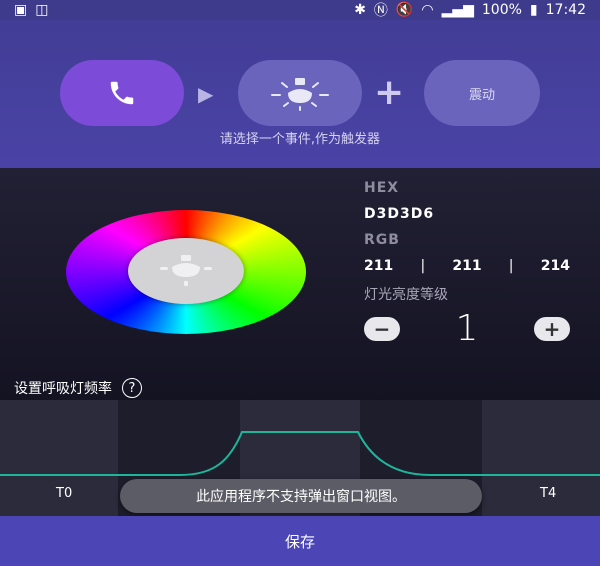 The height and width of the screenshot is (566, 600). What do you see at coordinates (379, 266) in the screenshot?
I see `rgb-r-value: 211` at bounding box center [379, 266].